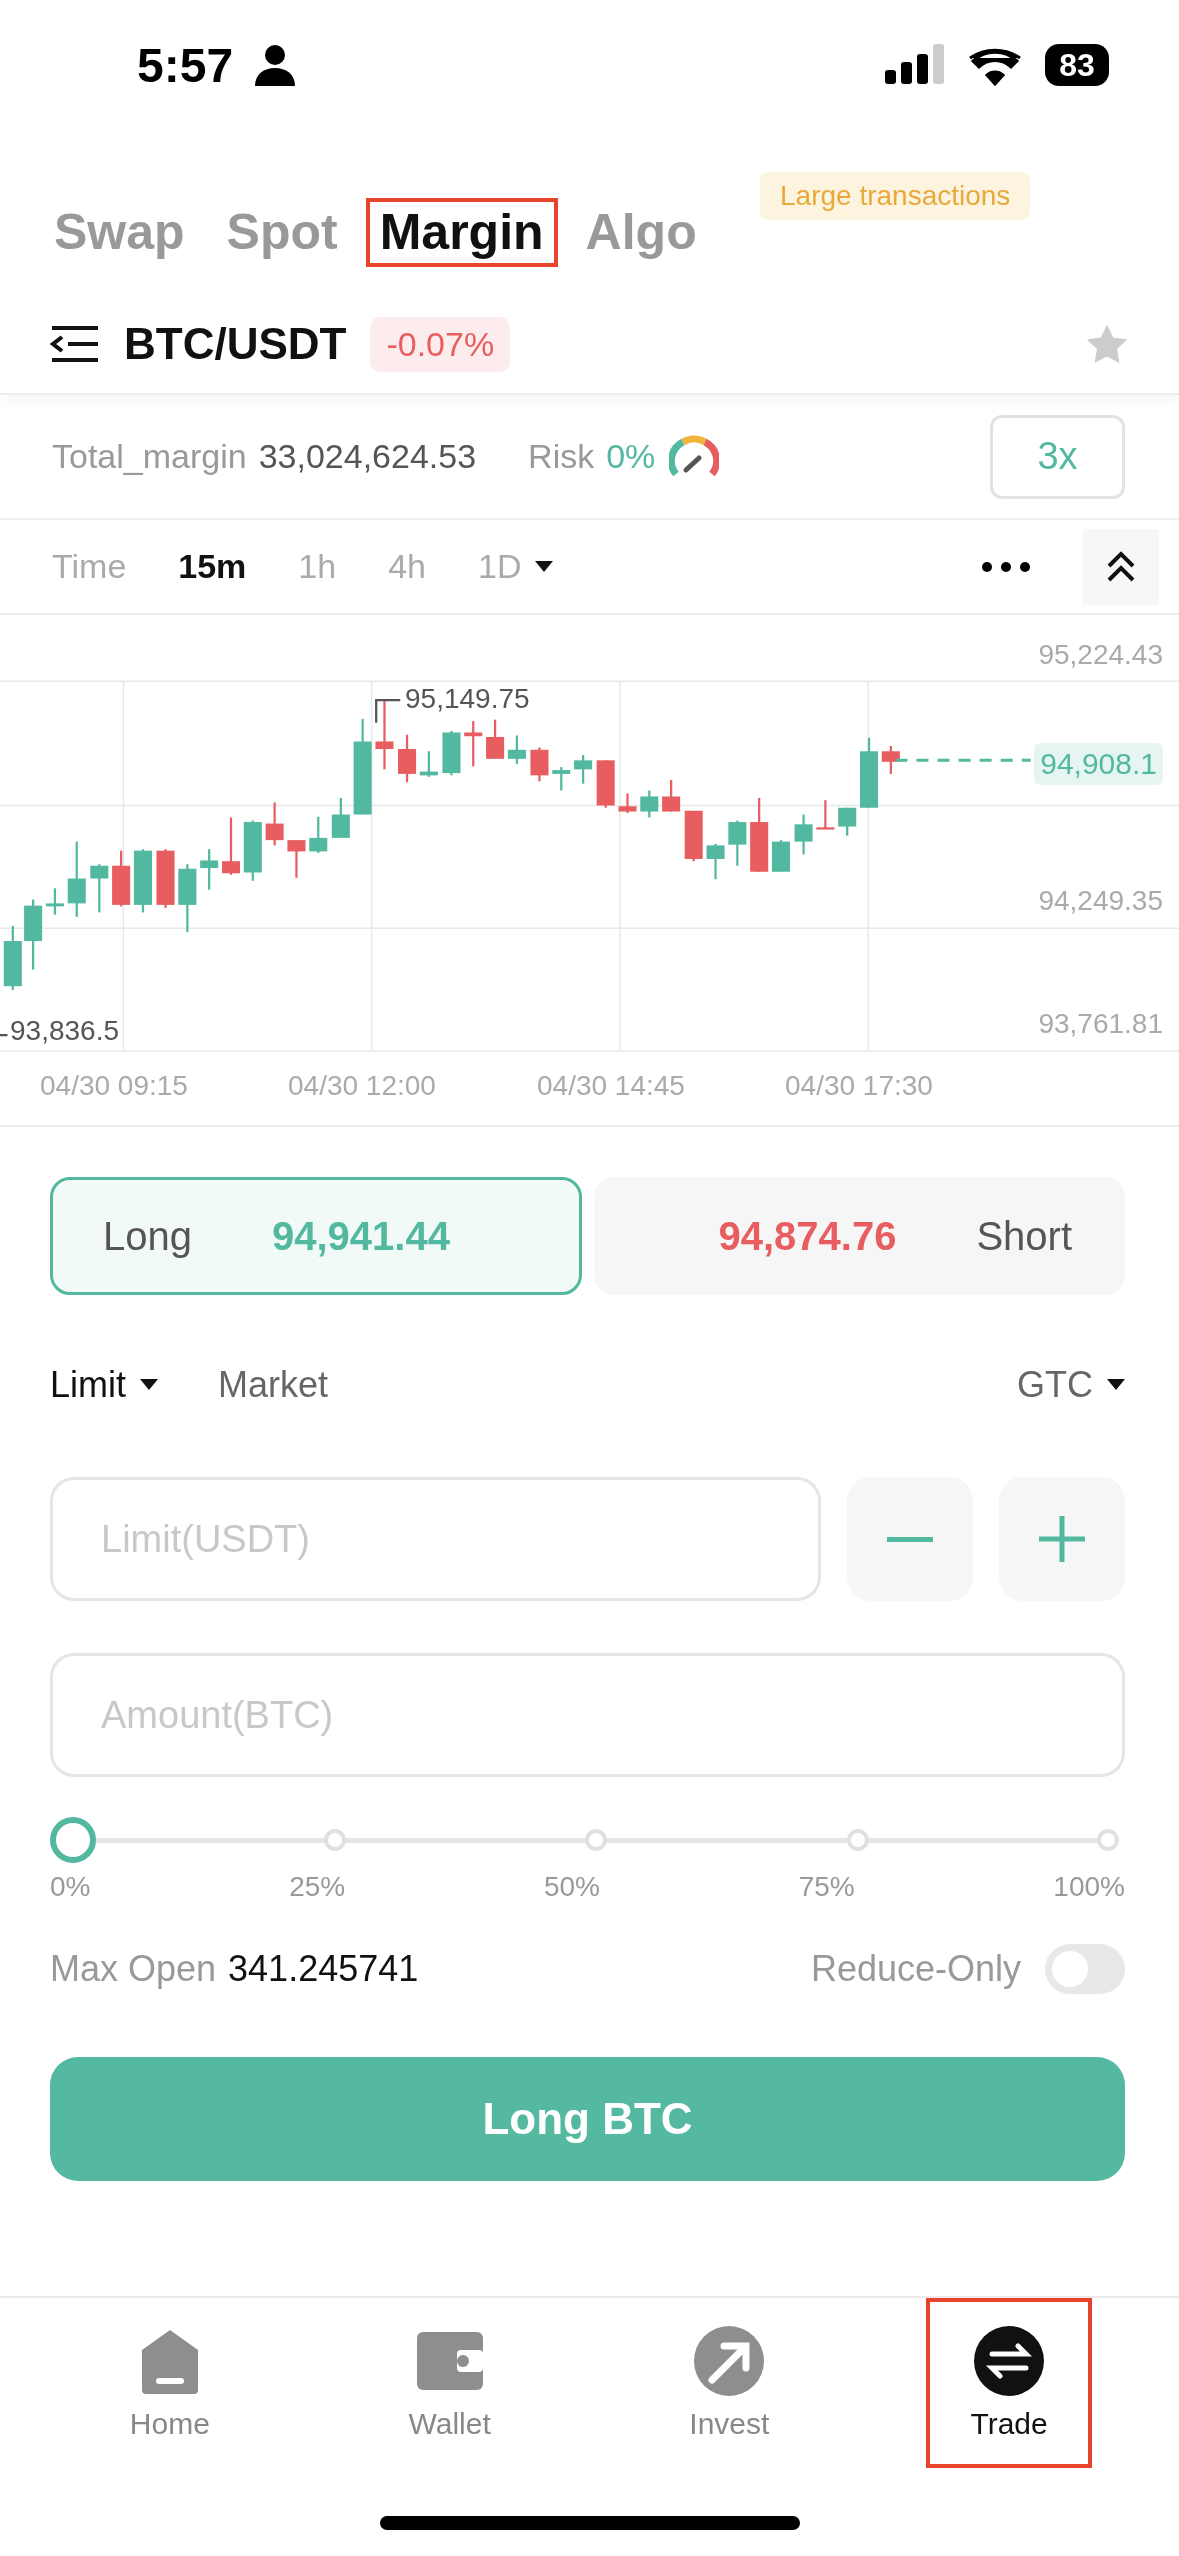 This screenshot has width=1179, height=2556. I want to click on risk-value: 0%, so click(631, 456).